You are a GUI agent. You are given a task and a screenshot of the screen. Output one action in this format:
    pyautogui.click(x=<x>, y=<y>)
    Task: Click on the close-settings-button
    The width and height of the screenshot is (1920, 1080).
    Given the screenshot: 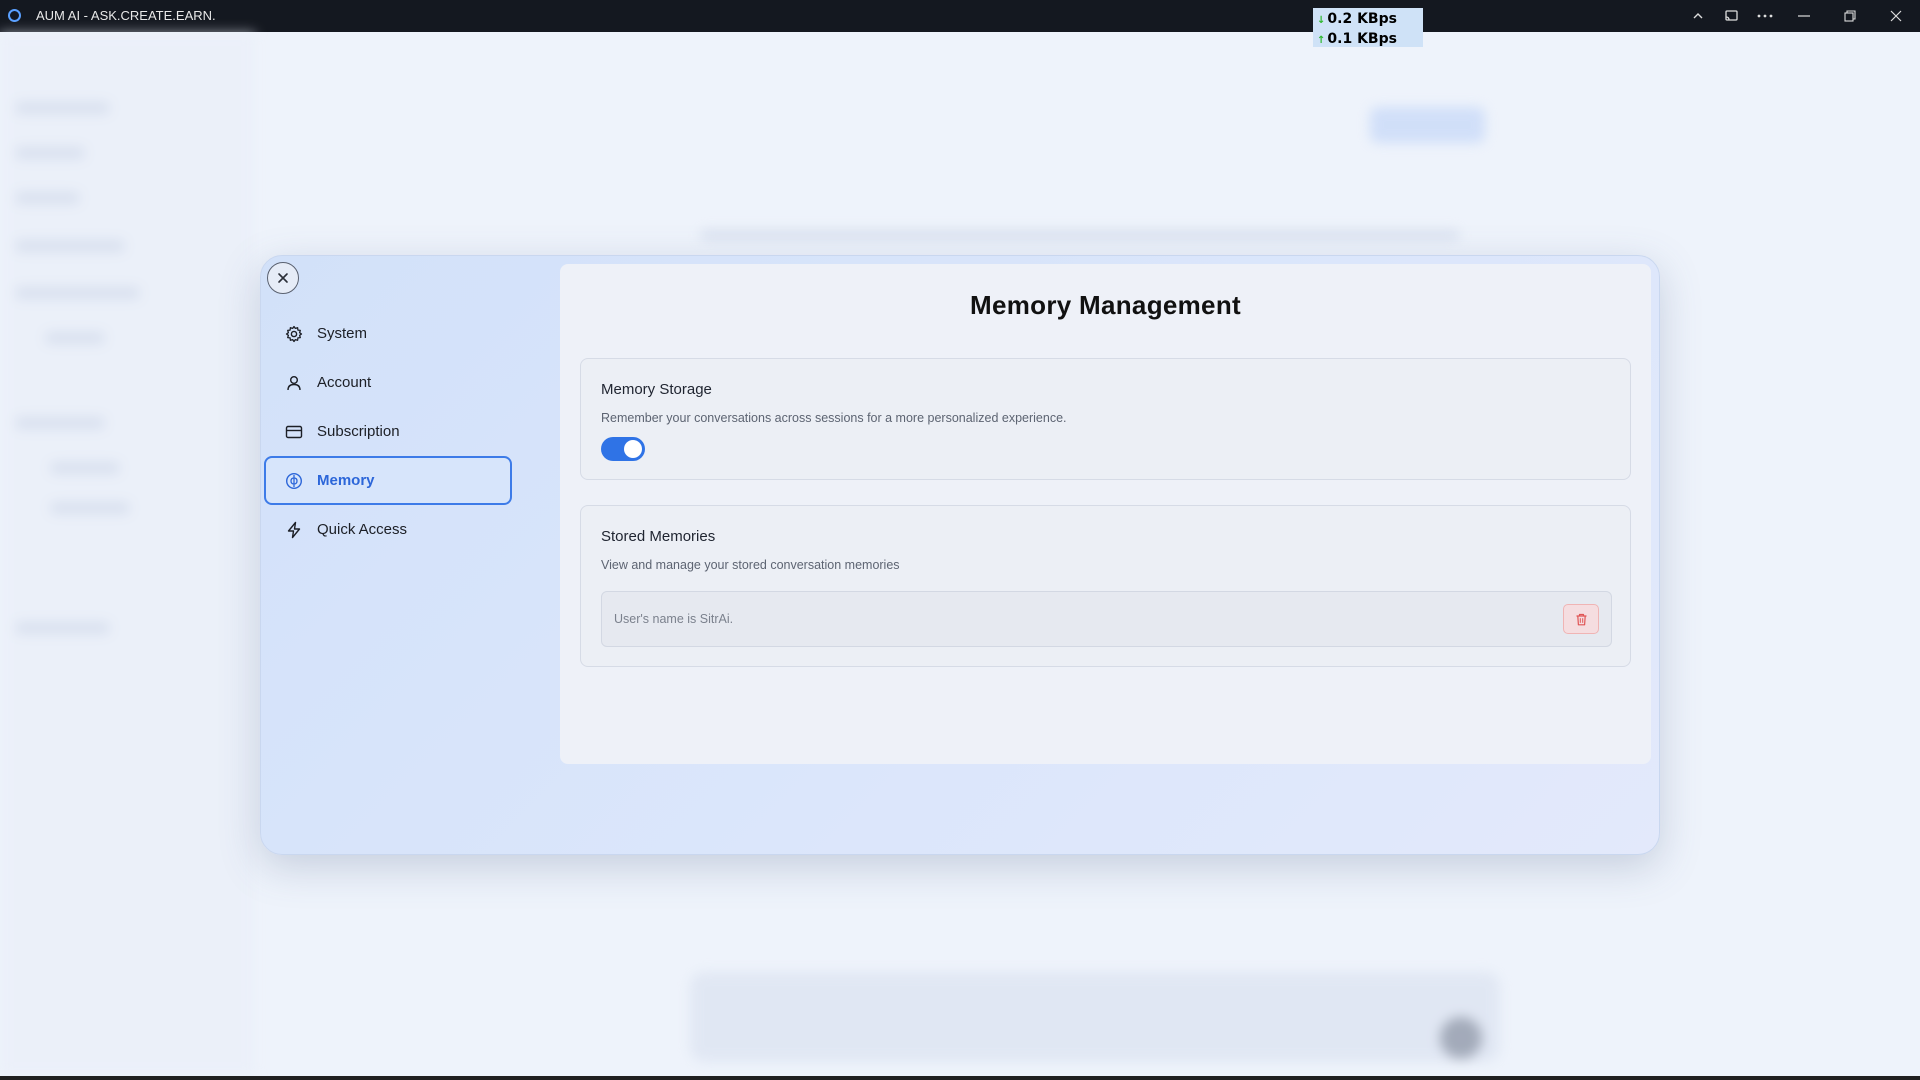 What is the action you would take?
    pyautogui.click(x=283, y=278)
    